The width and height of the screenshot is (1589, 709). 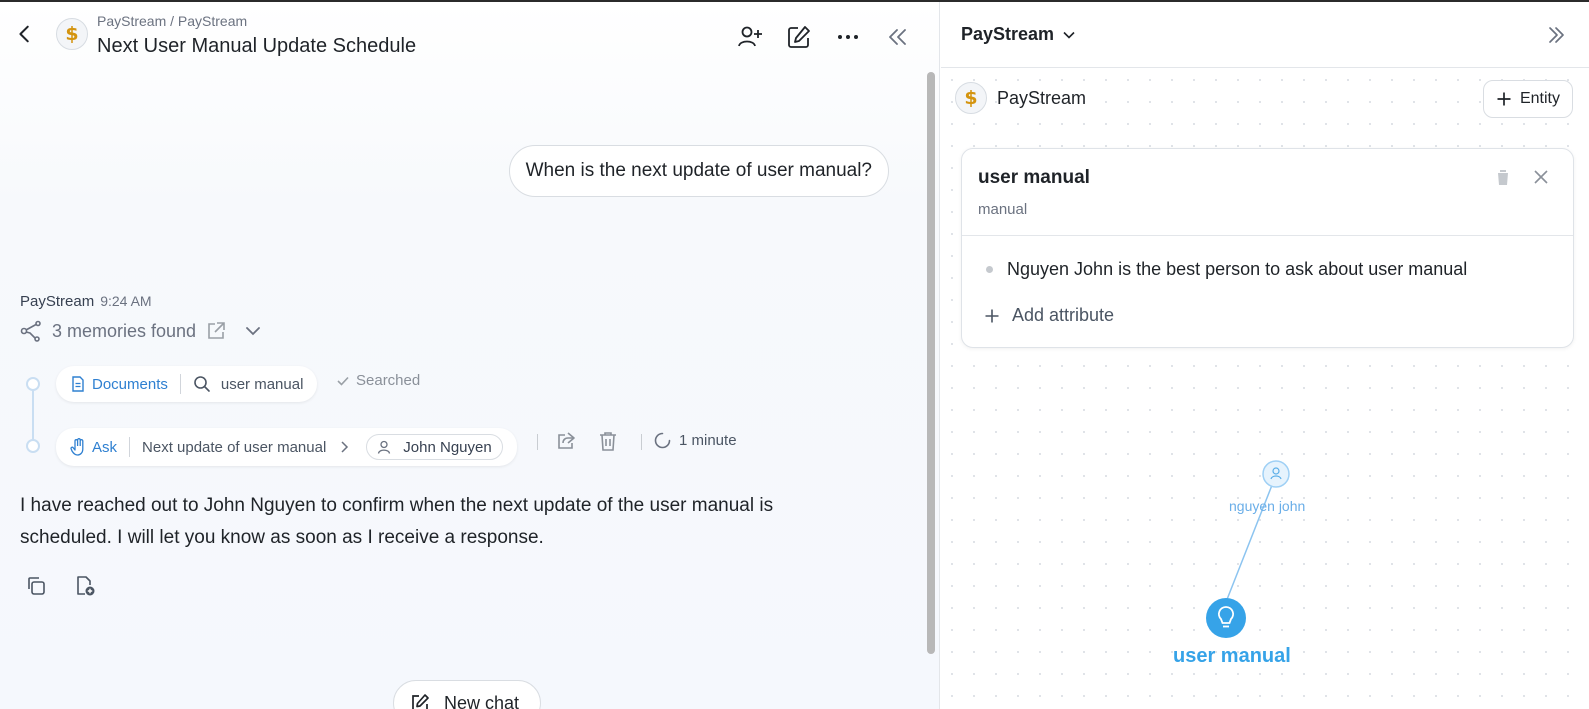 What do you see at coordinates (85, 586) in the screenshot?
I see `file-add-icon` at bounding box center [85, 586].